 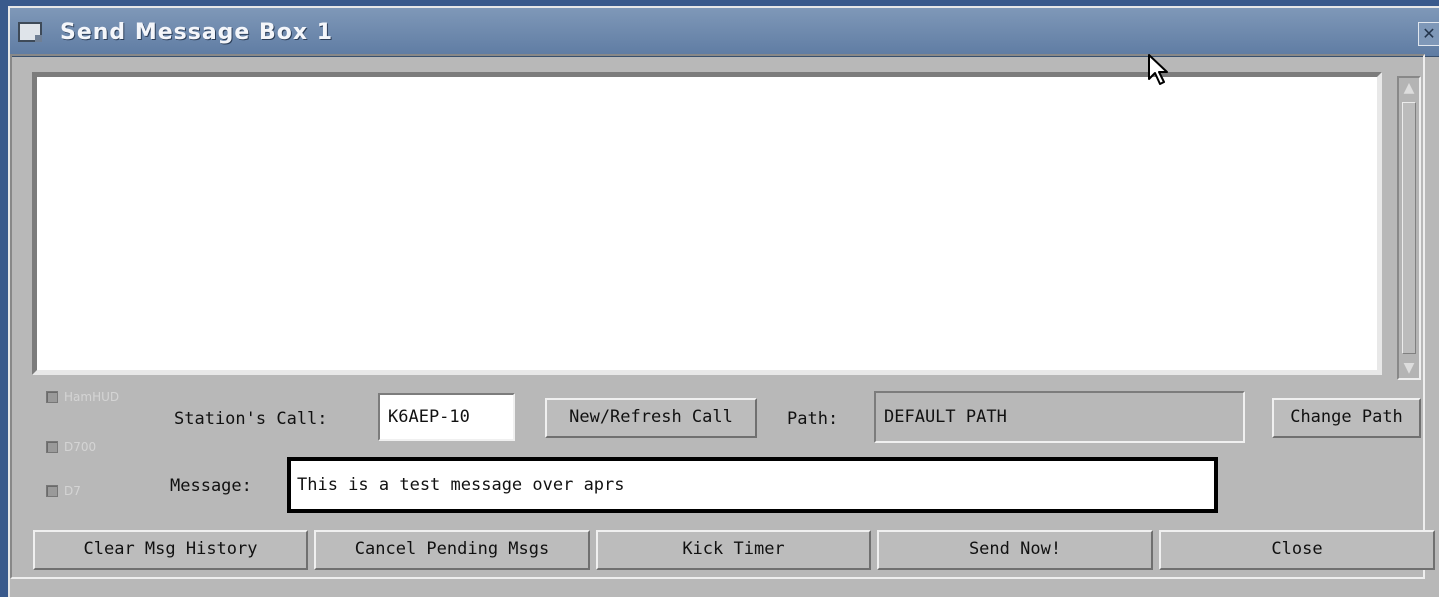 What do you see at coordinates (197, 32) in the screenshot?
I see `window-title: Send Message Box 1` at bounding box center [197, 32].